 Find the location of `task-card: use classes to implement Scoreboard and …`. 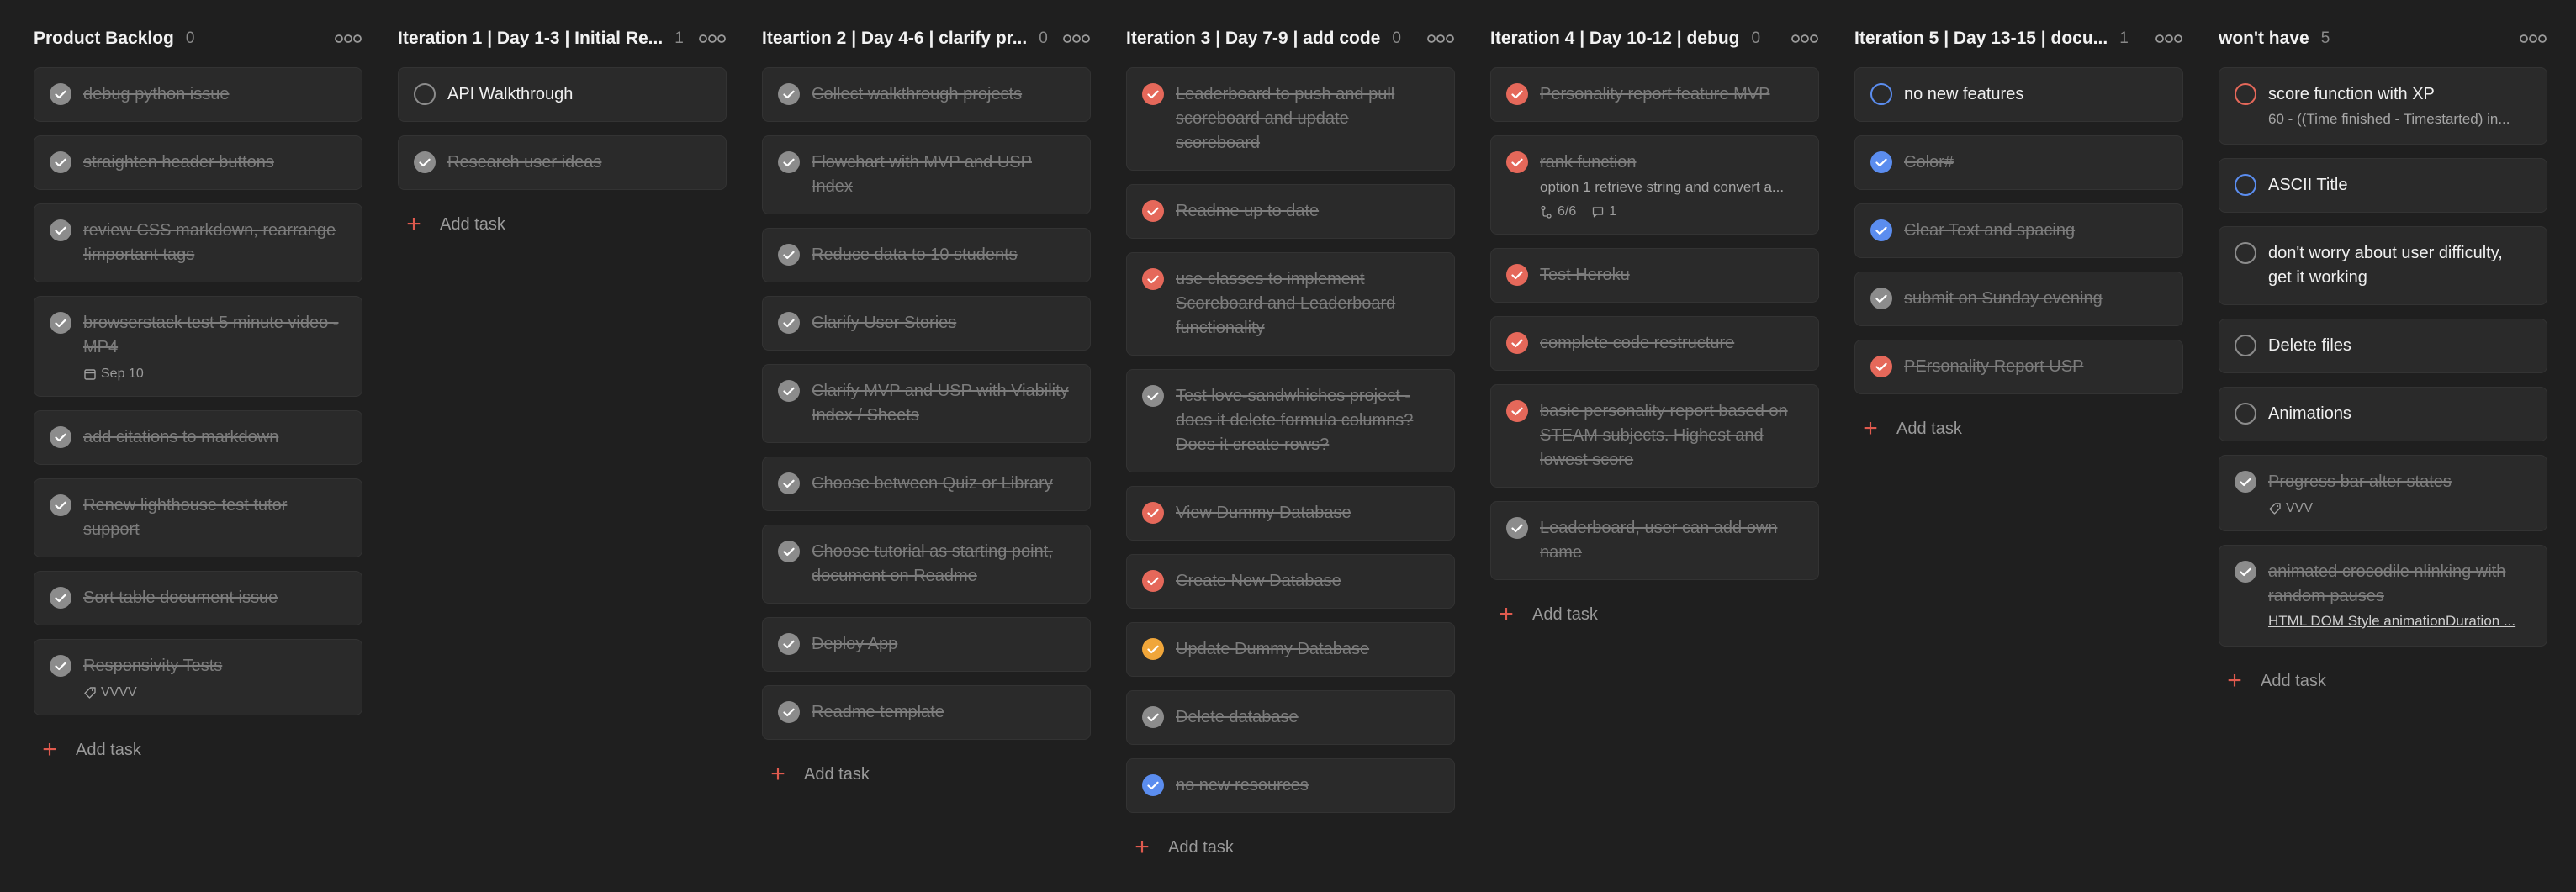

task-card: use classes to implement Scoreboard and … is located at coordinates (1290, 304).